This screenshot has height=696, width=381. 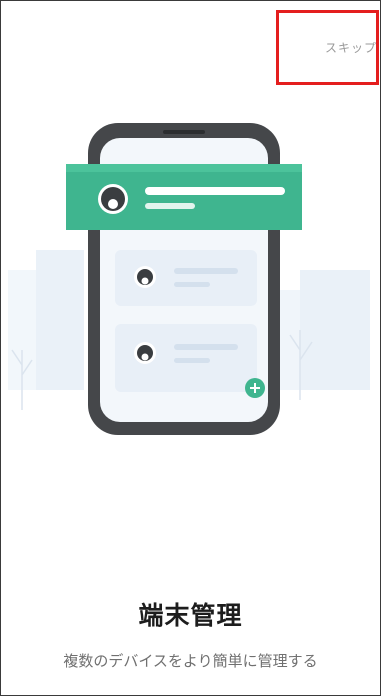 I want to click on add-device-icon, so click(x=255, y=388).